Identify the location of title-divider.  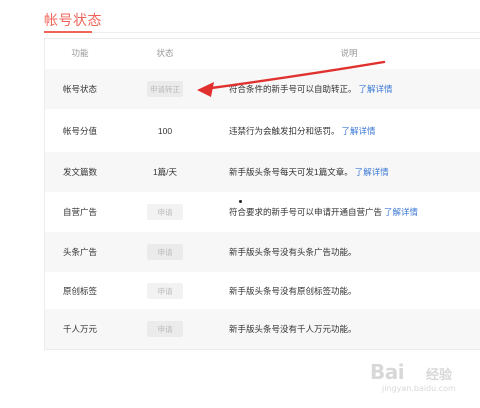
(262, 32).